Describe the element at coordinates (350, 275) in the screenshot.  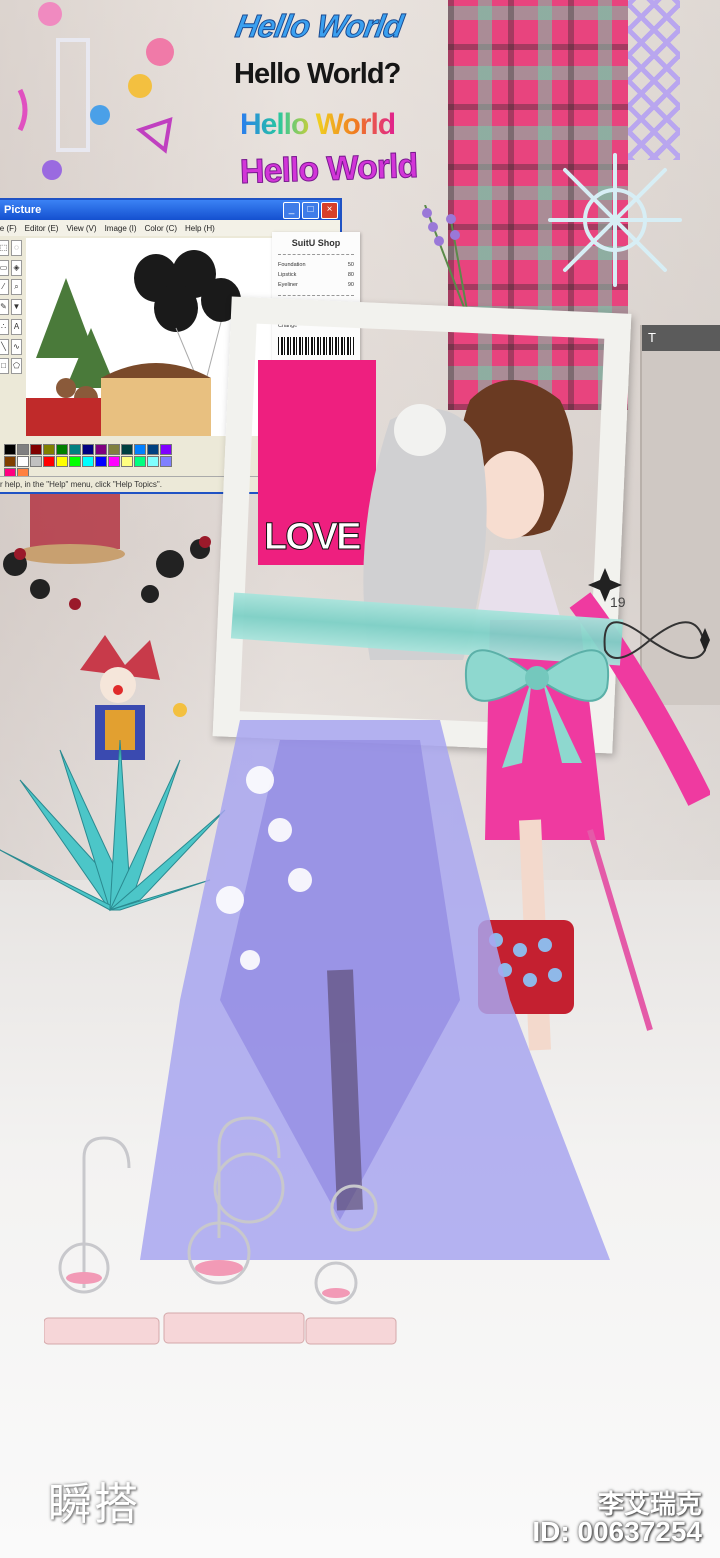
I see `receipt-item-price: 80` at that location.